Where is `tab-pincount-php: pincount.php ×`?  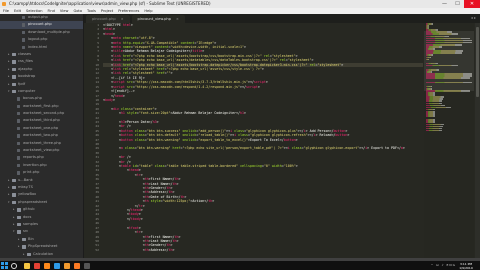 tab-pincount-php: pincount.php × is located at coordinates (108, 19).